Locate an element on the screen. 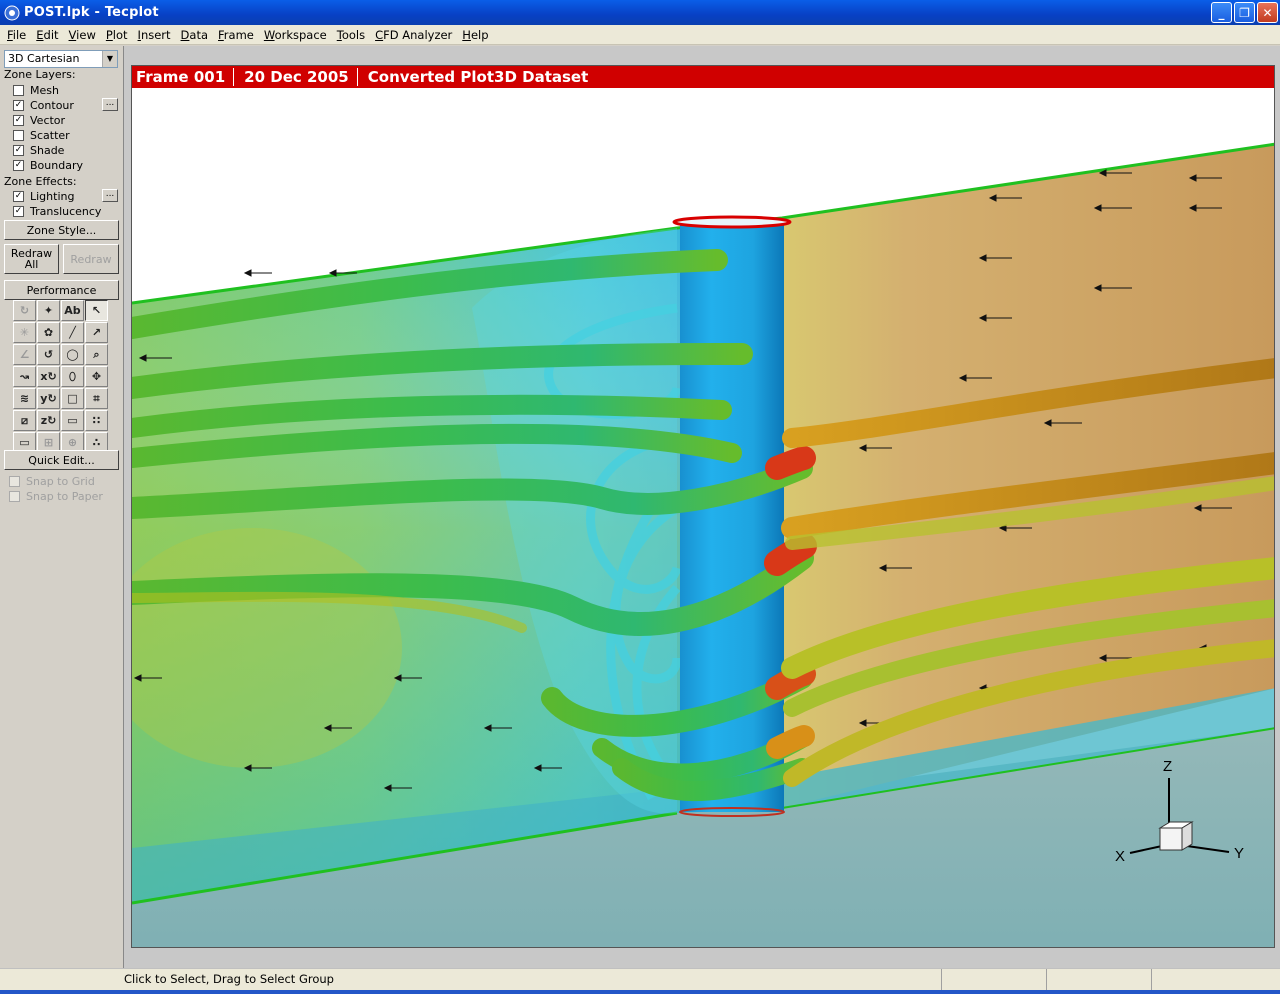  square-icon: □ is located at coordinates (72, 398).